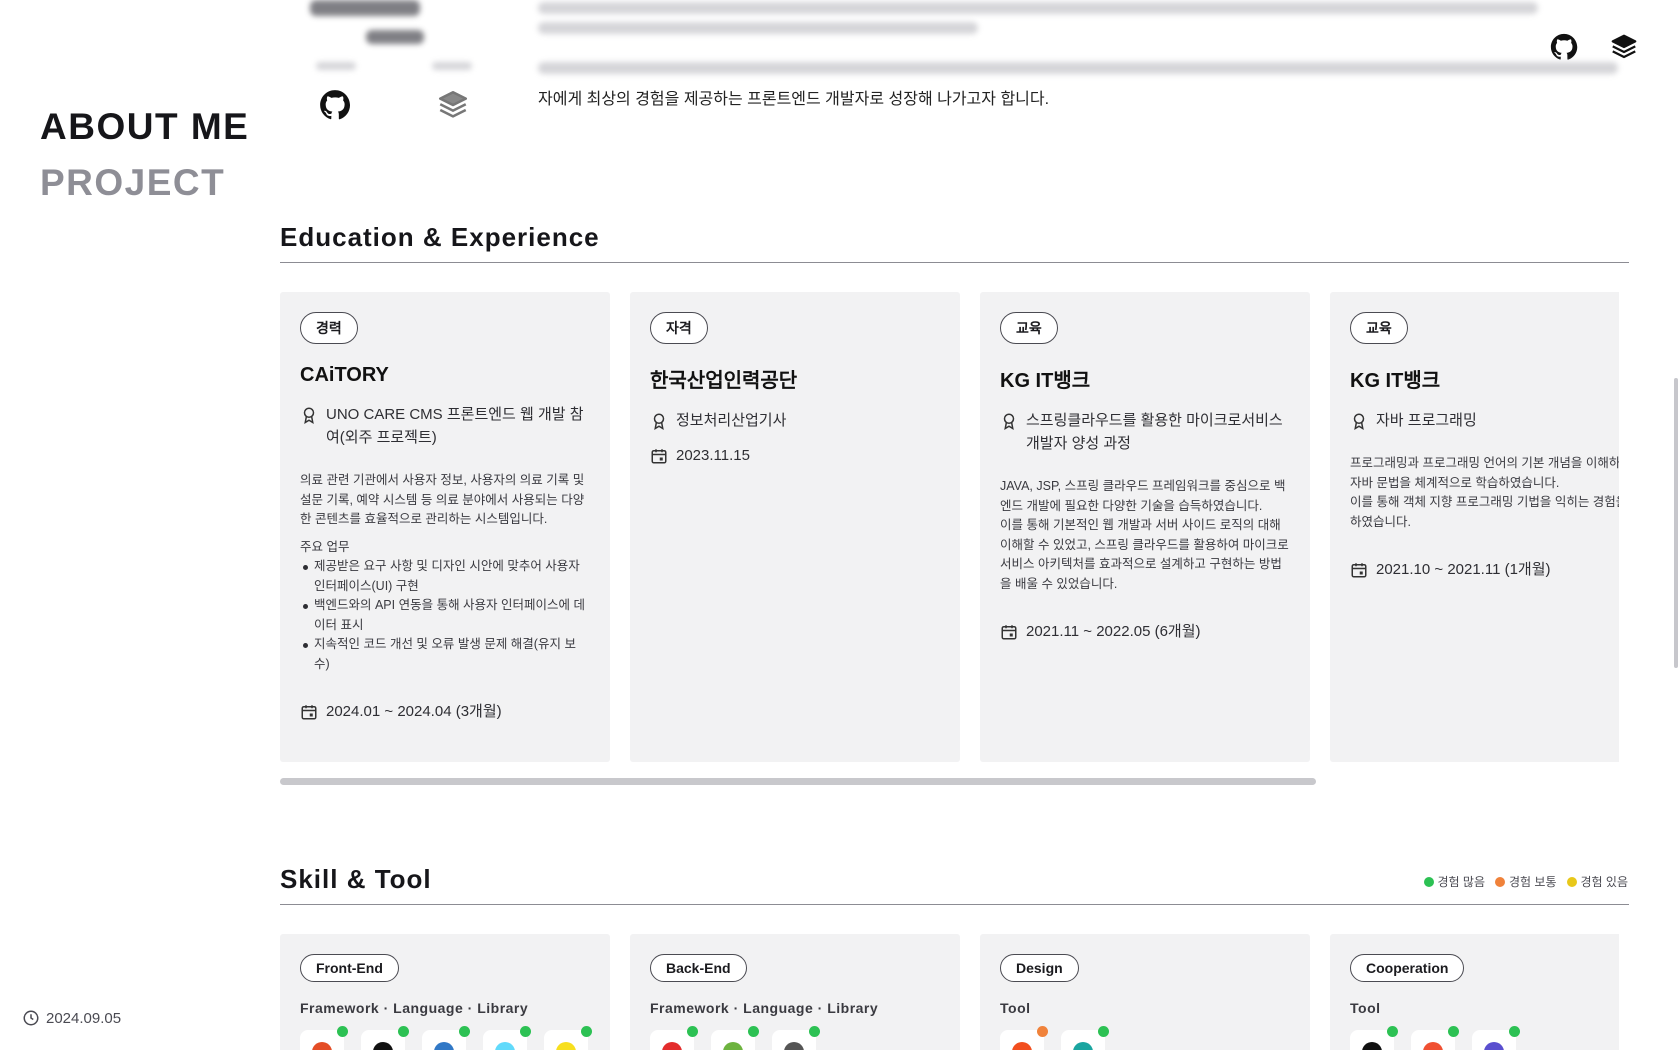  What do you see at coordinates (414, 711) in the screenshot?
I see `card-date-text: 2024.01 ~ 2024.04 (3개월)` at bounding box center [414, 711].